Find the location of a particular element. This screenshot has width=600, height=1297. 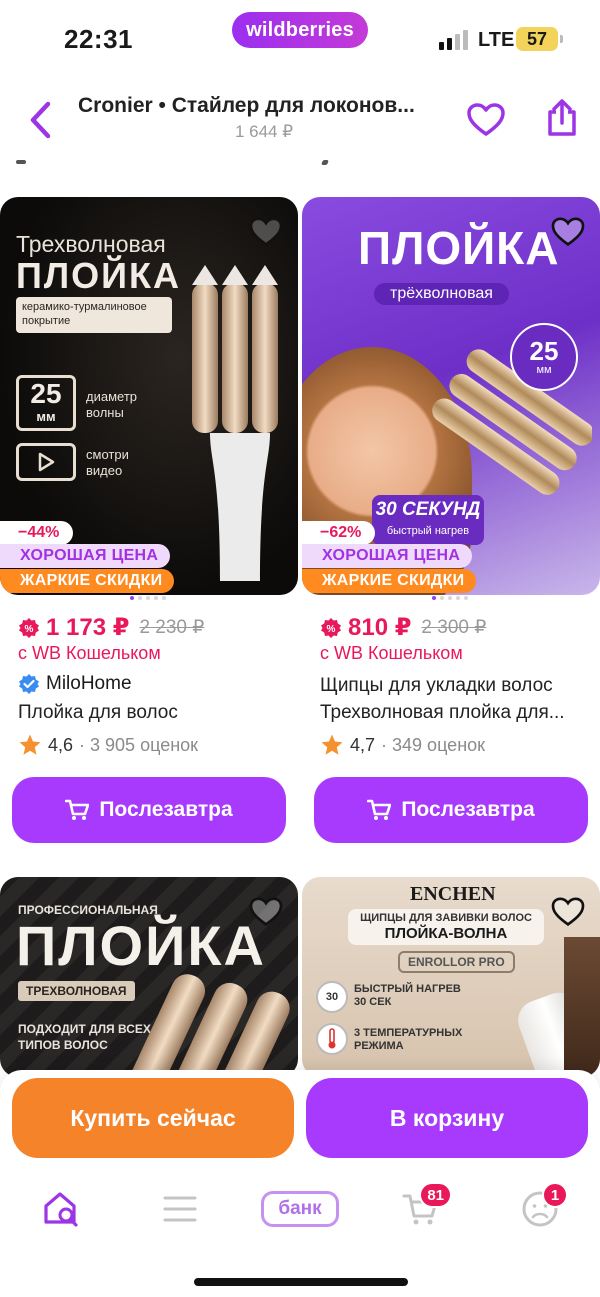

tab-home is located at coordinates (62, 1209).